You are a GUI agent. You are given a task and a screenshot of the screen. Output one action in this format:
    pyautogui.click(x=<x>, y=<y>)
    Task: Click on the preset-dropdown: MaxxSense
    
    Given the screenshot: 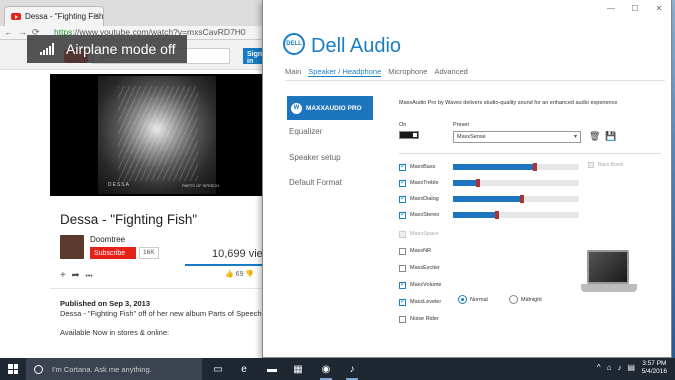 What is the action you would take?
    pyautogui.click(x=517, y=137)
    